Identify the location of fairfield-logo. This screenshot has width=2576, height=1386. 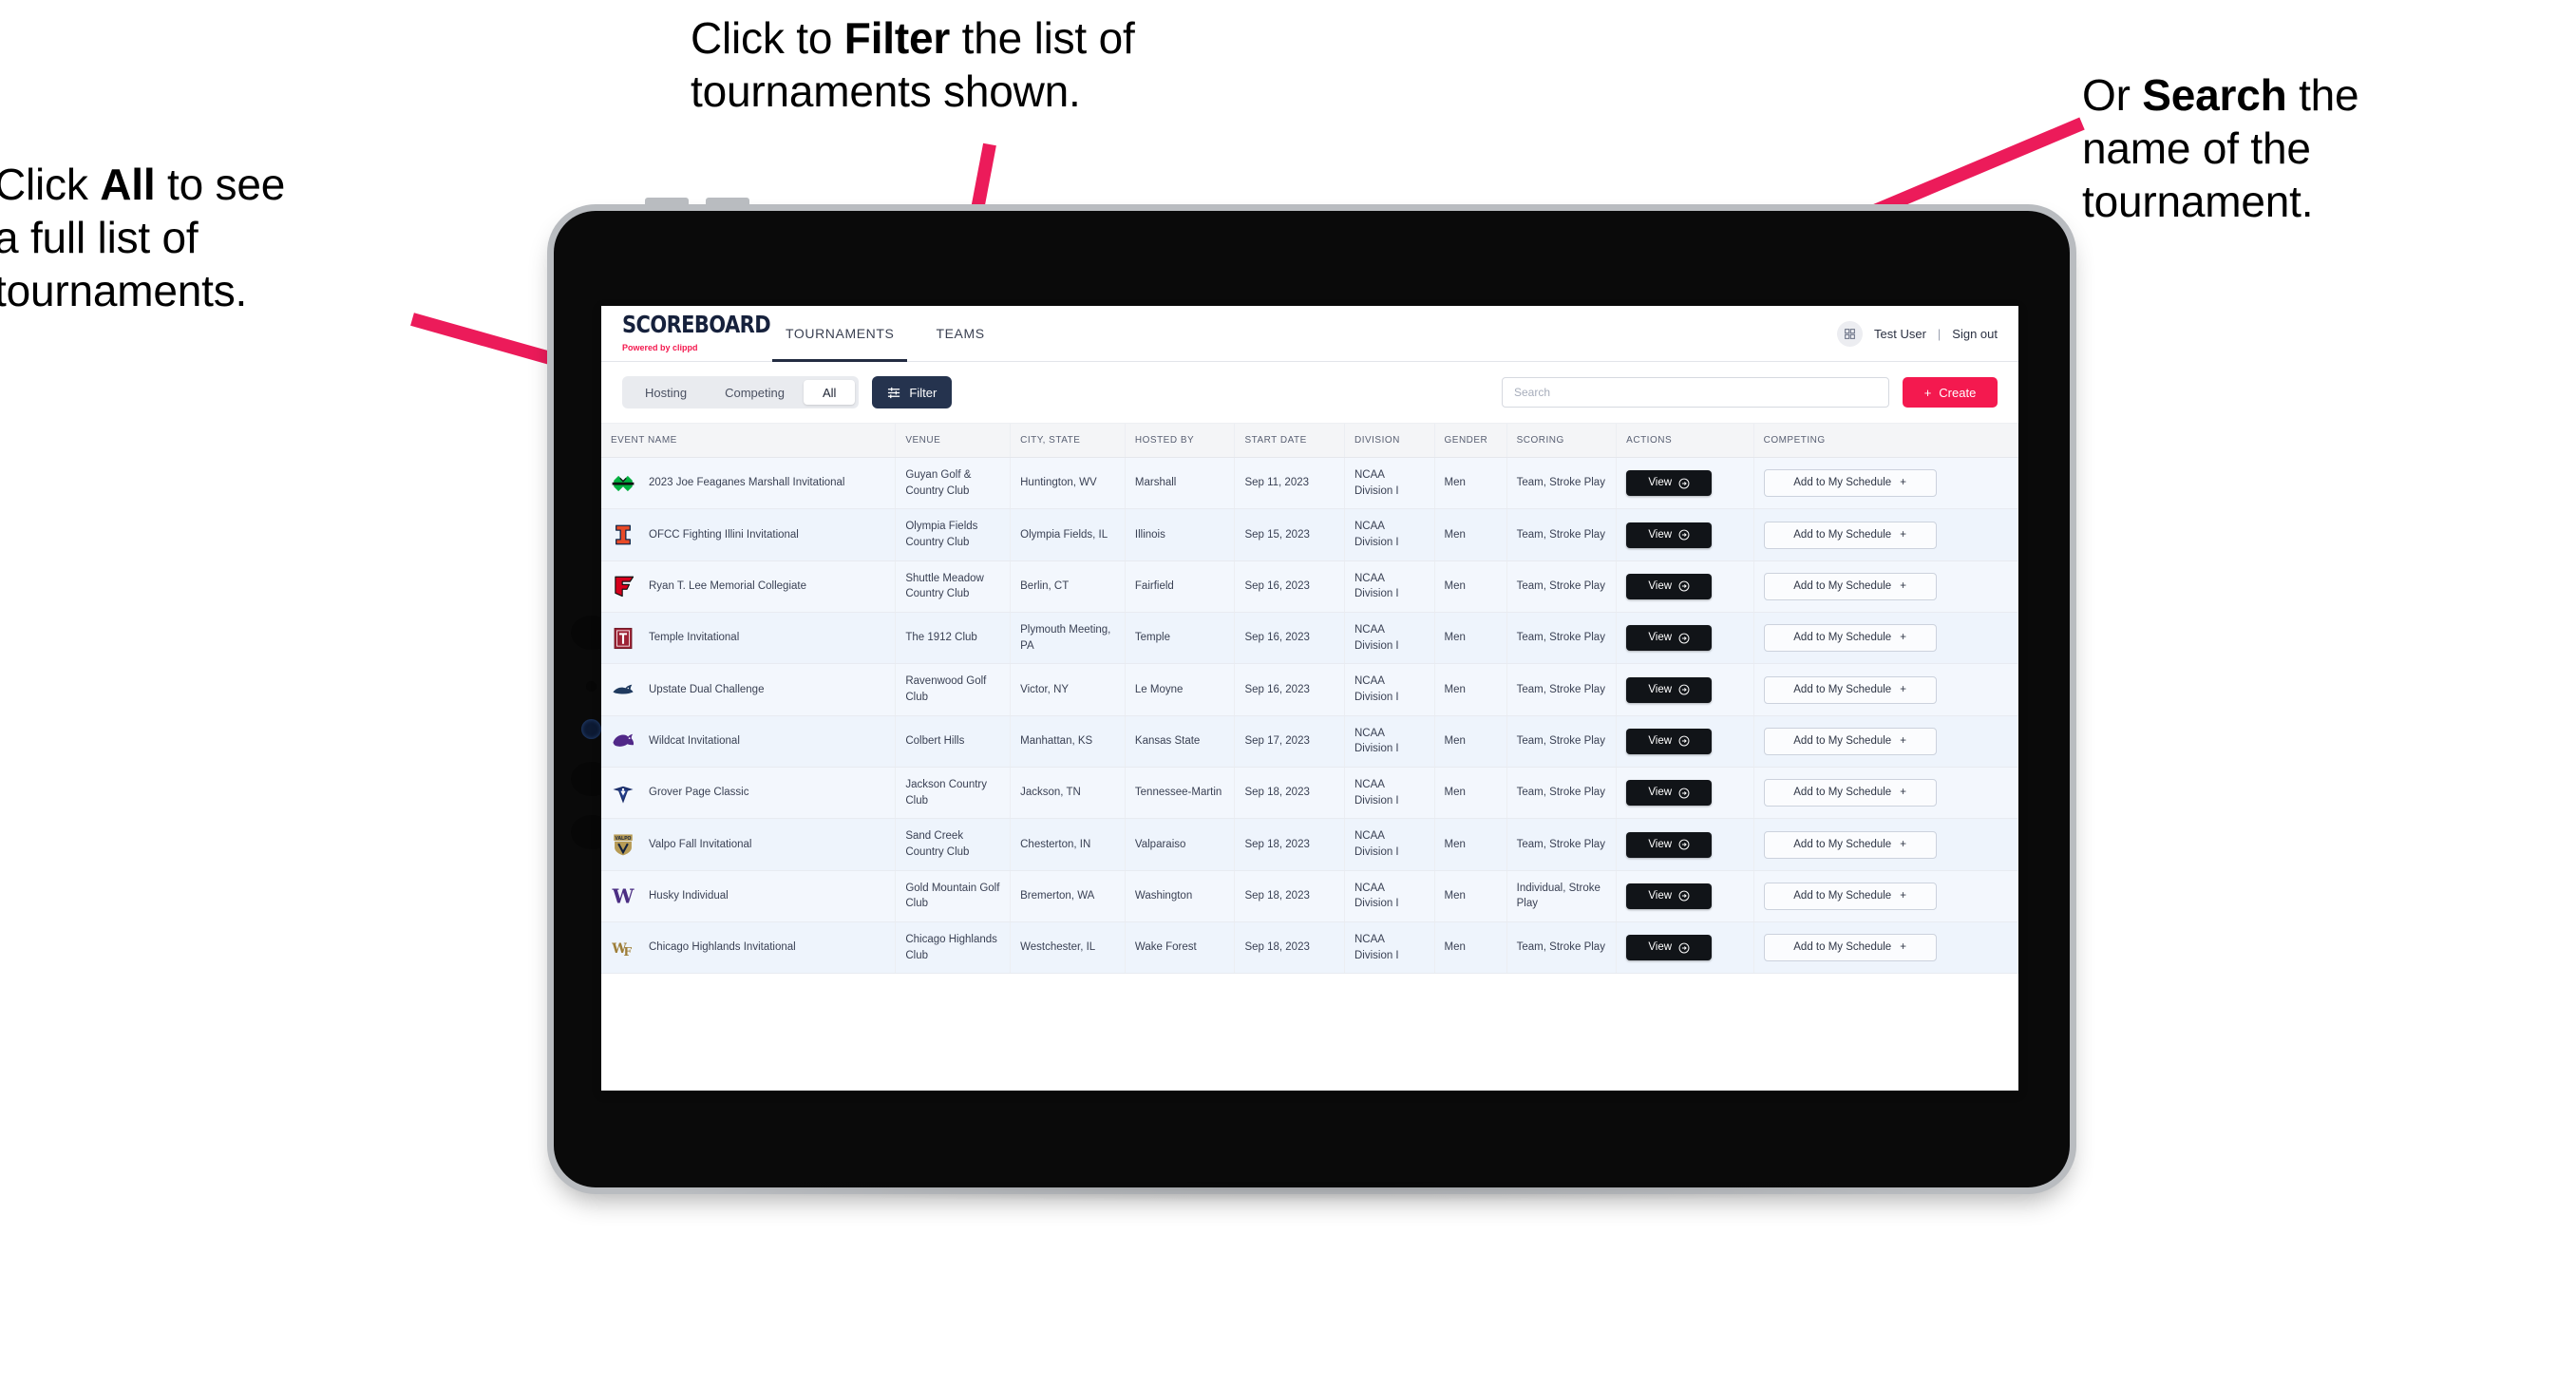
(623, 586).